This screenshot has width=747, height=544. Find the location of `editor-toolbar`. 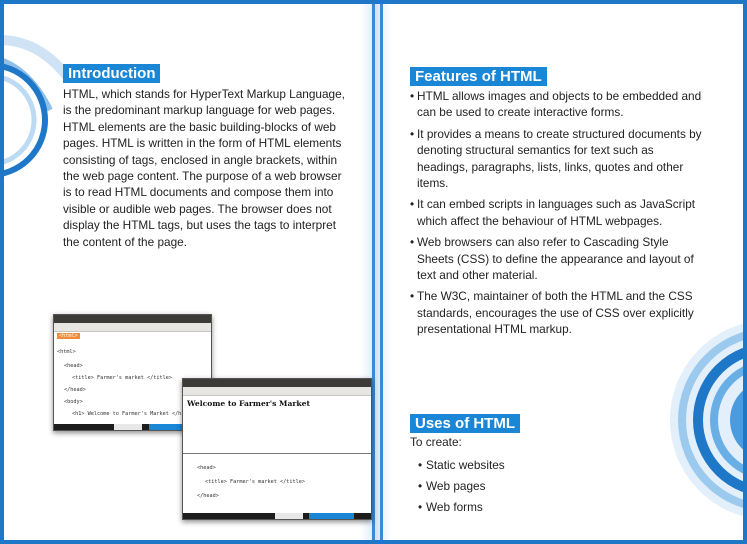

editor-toolbar is located at coordinates (132, 327).